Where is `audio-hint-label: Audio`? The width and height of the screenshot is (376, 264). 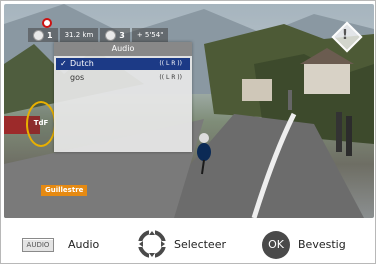 audio-hint-label: Audio is located at coordinates (84, 244).